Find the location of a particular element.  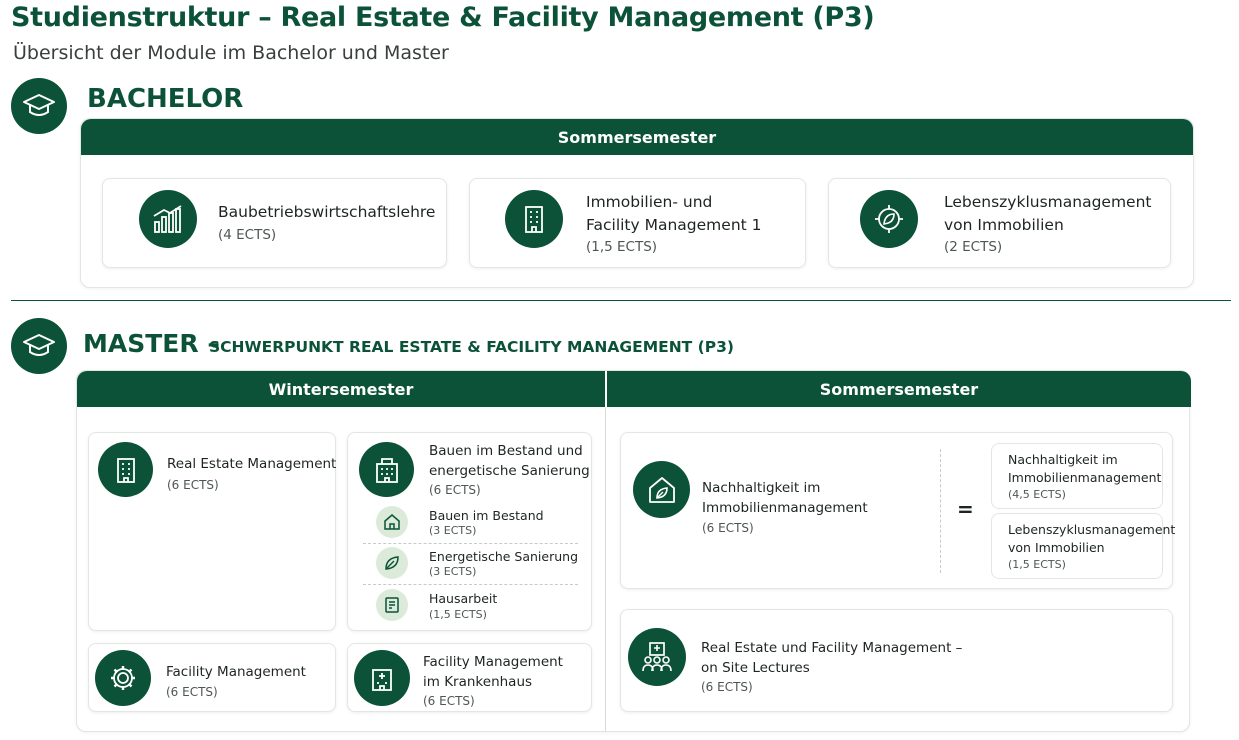

part-ects: (4,5 ECTS) is located at coordinates (1037, 494).